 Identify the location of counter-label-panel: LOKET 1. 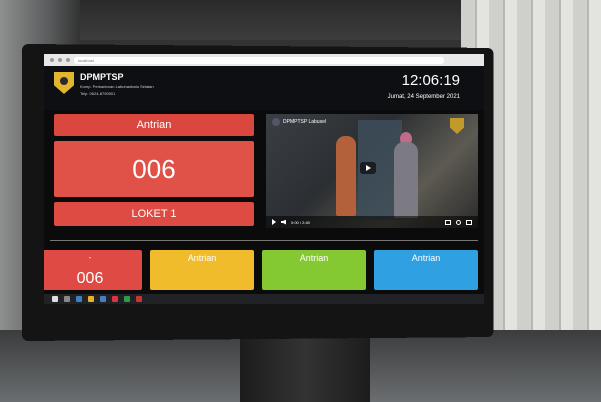
(154, 214).